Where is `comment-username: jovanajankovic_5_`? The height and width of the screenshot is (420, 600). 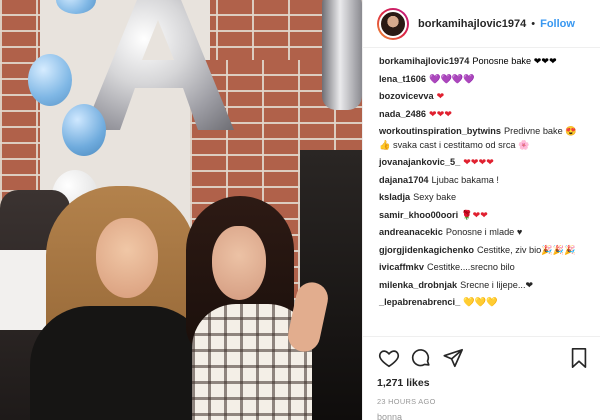 comment-username: jovanajankovic_5_ is located at coordinates (419, 162).